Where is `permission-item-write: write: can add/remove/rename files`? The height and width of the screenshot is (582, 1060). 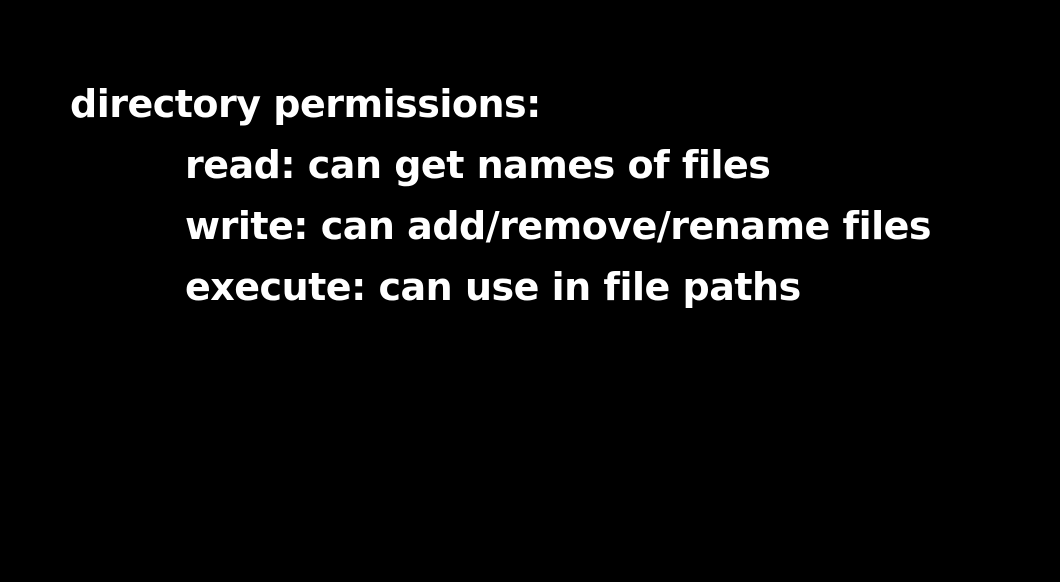
permission-item-write: write: can add/remove/rename files is located at coordinates (558, 226).